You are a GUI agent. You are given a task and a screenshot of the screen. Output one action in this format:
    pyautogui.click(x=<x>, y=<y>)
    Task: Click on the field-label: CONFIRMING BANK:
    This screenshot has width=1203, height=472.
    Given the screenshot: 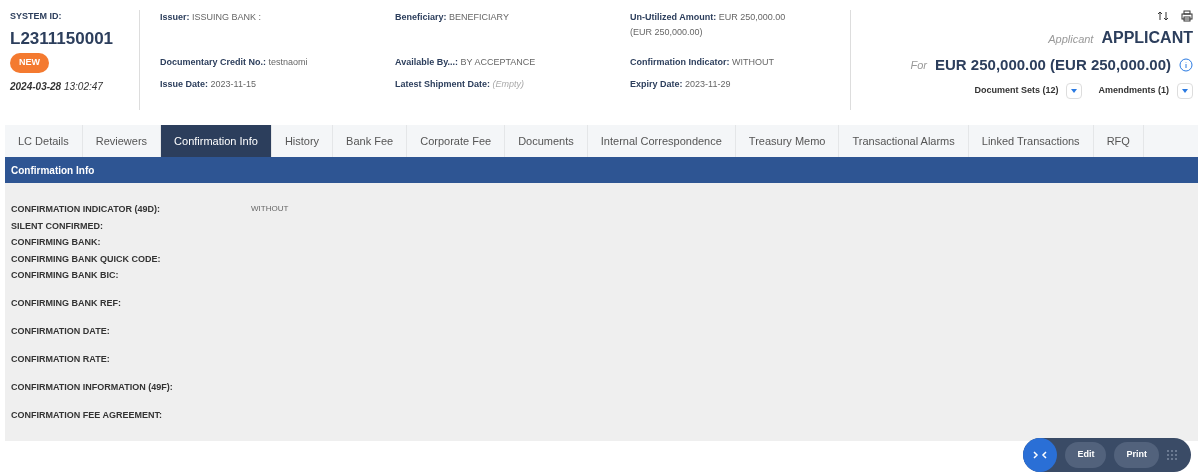 What is the action you would take?
    pyautogui.click(x=56, y=242)
    